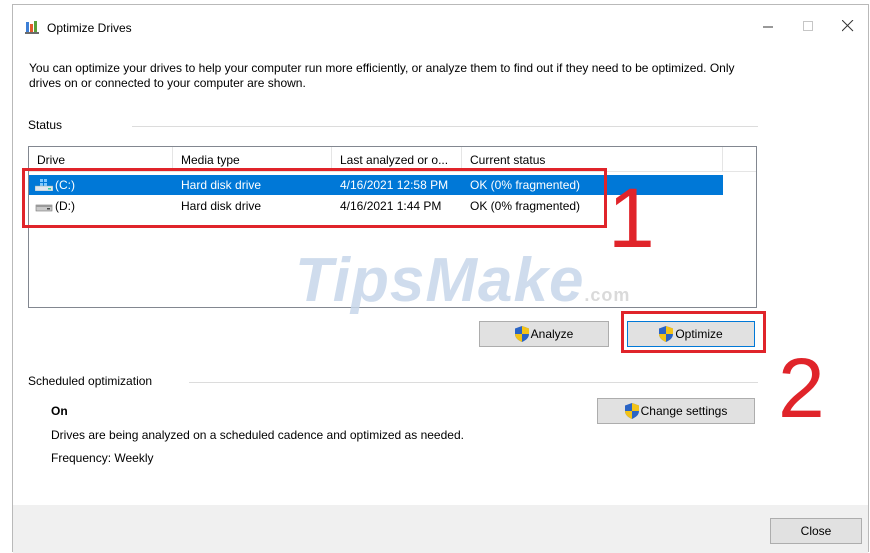 The height and width of the screenshot is (553, 870). I want to click on watermark-suffix: .com, so click(607, 295).